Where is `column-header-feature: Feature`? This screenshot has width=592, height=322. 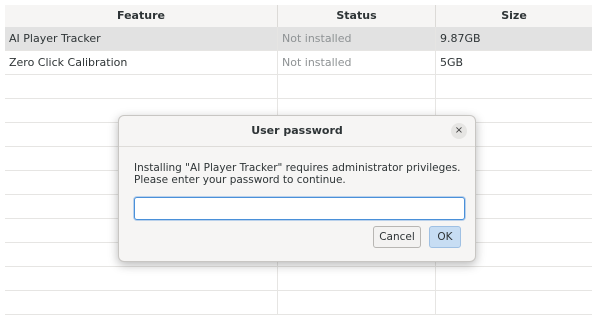
column-header-feature: Feature is located at coordinates (141, 16).